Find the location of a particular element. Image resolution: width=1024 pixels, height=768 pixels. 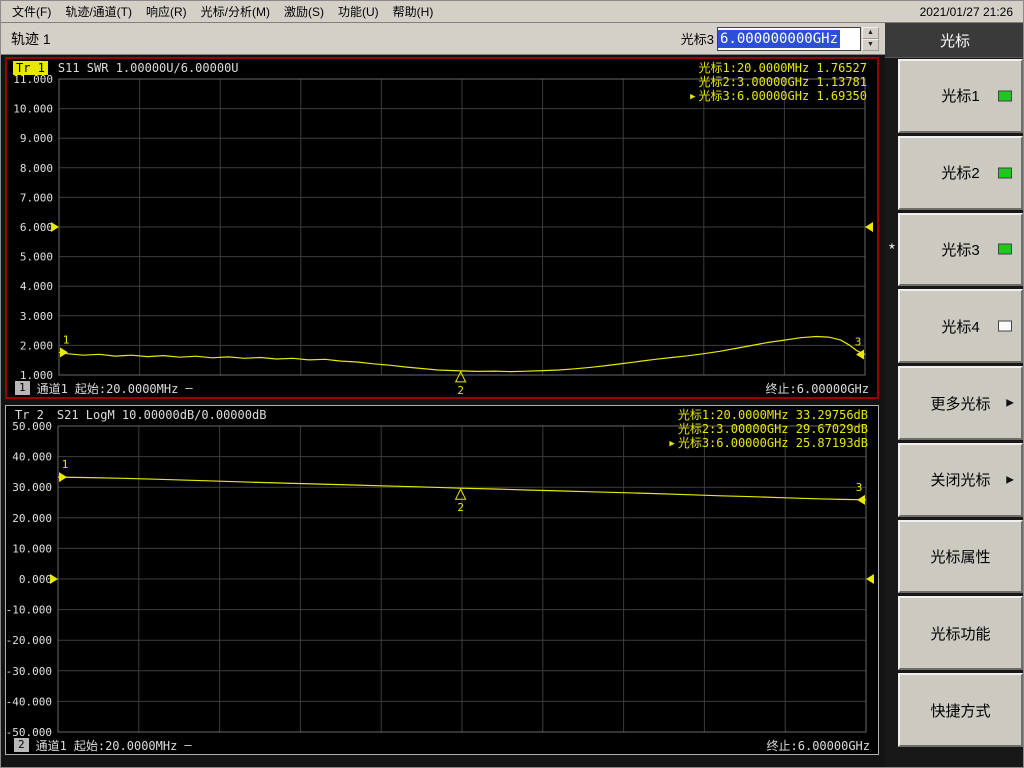

sidebar-buttons: 光标1 光标2 光标3 * 光标4 更多光标 ▶ 关闭光标 ▶ 光标属性光标功能快捷方式 is located at coordinates (954, 403).